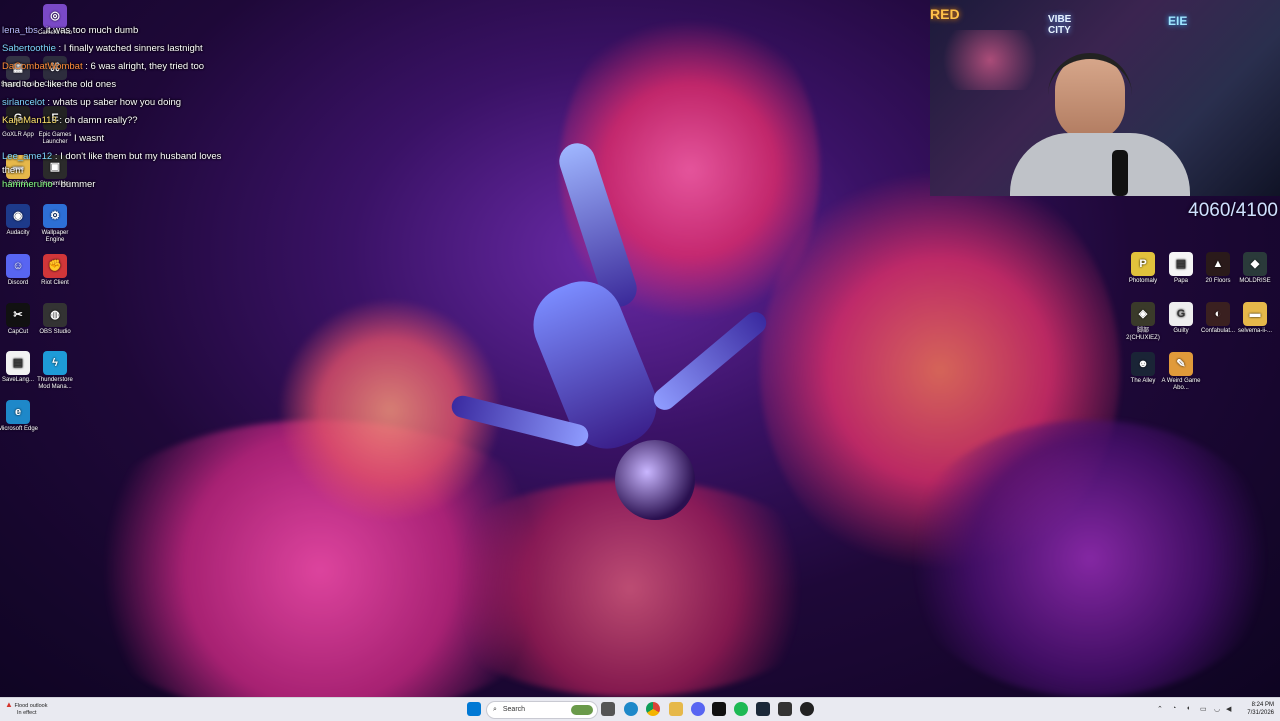 The image size is (1280, 721). I want to click on chat-message: hammeruno : bummer, so click(49, 184).